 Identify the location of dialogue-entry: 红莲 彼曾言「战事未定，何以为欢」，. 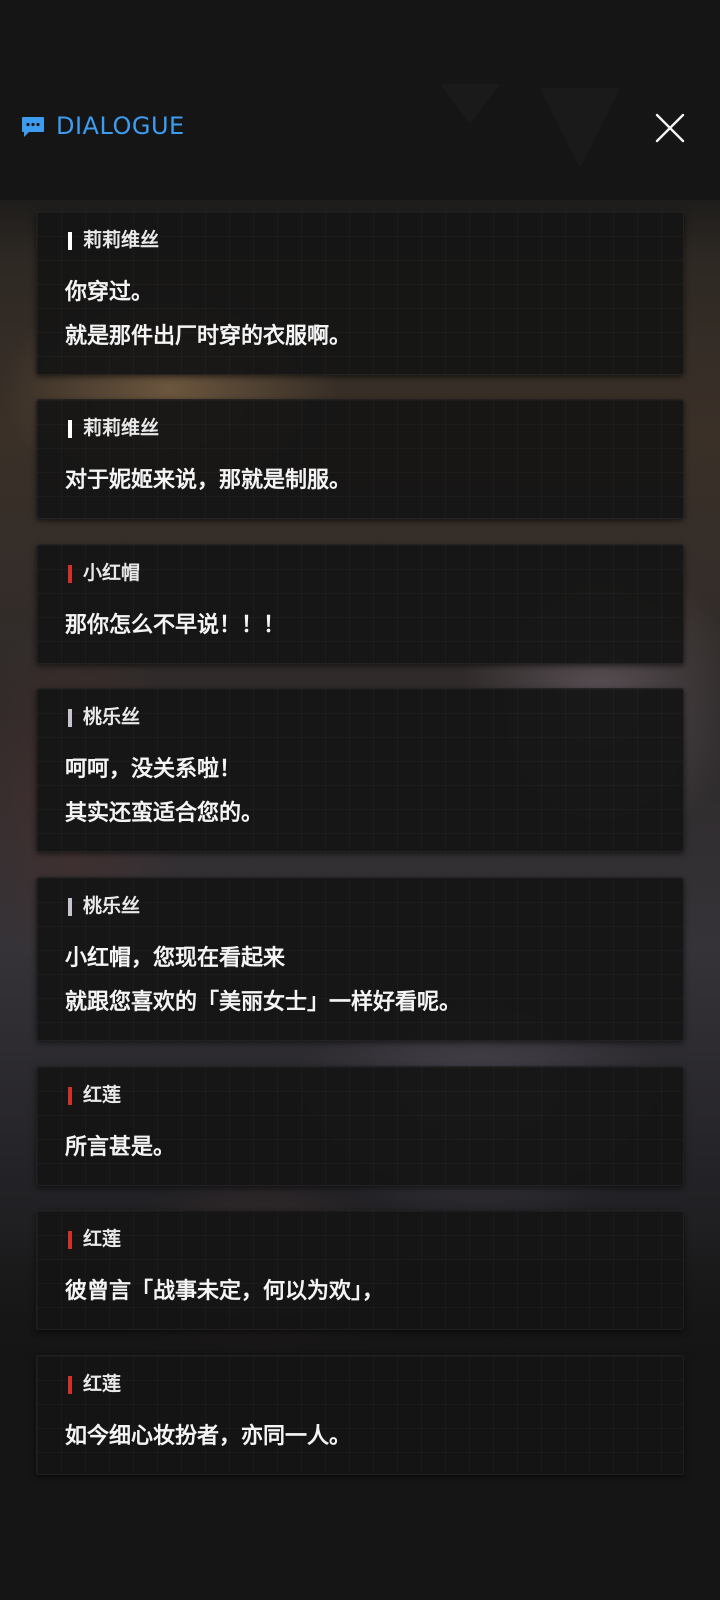
(360, 1270).